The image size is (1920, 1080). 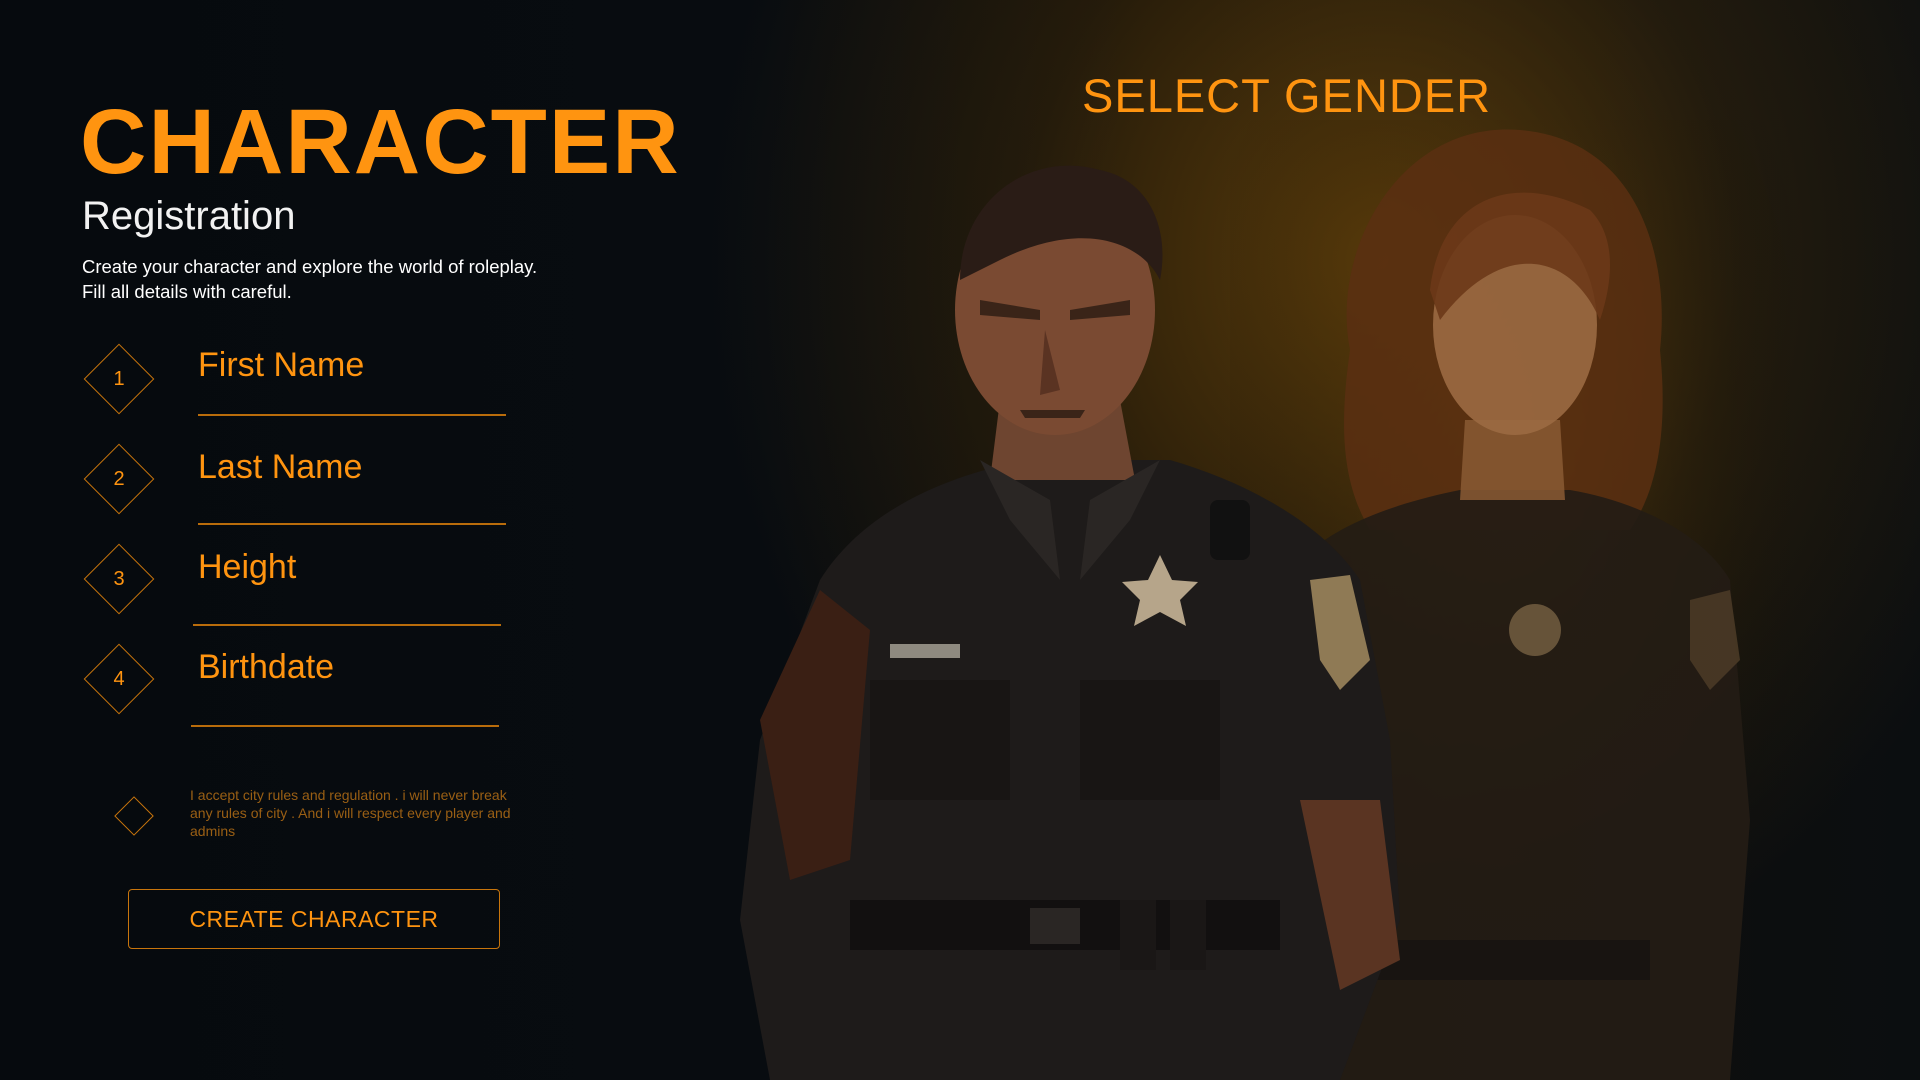 What do you see at coordinates (119, 478) in the screenshot?
I see `step-number: 2` at bounding box center [119, 478].